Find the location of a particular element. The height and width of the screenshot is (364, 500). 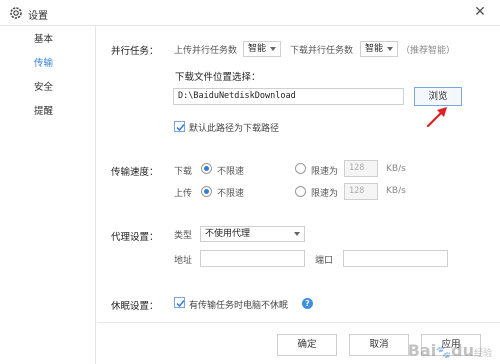

download-limit-input: 128 is located at coordinates (361, 168).